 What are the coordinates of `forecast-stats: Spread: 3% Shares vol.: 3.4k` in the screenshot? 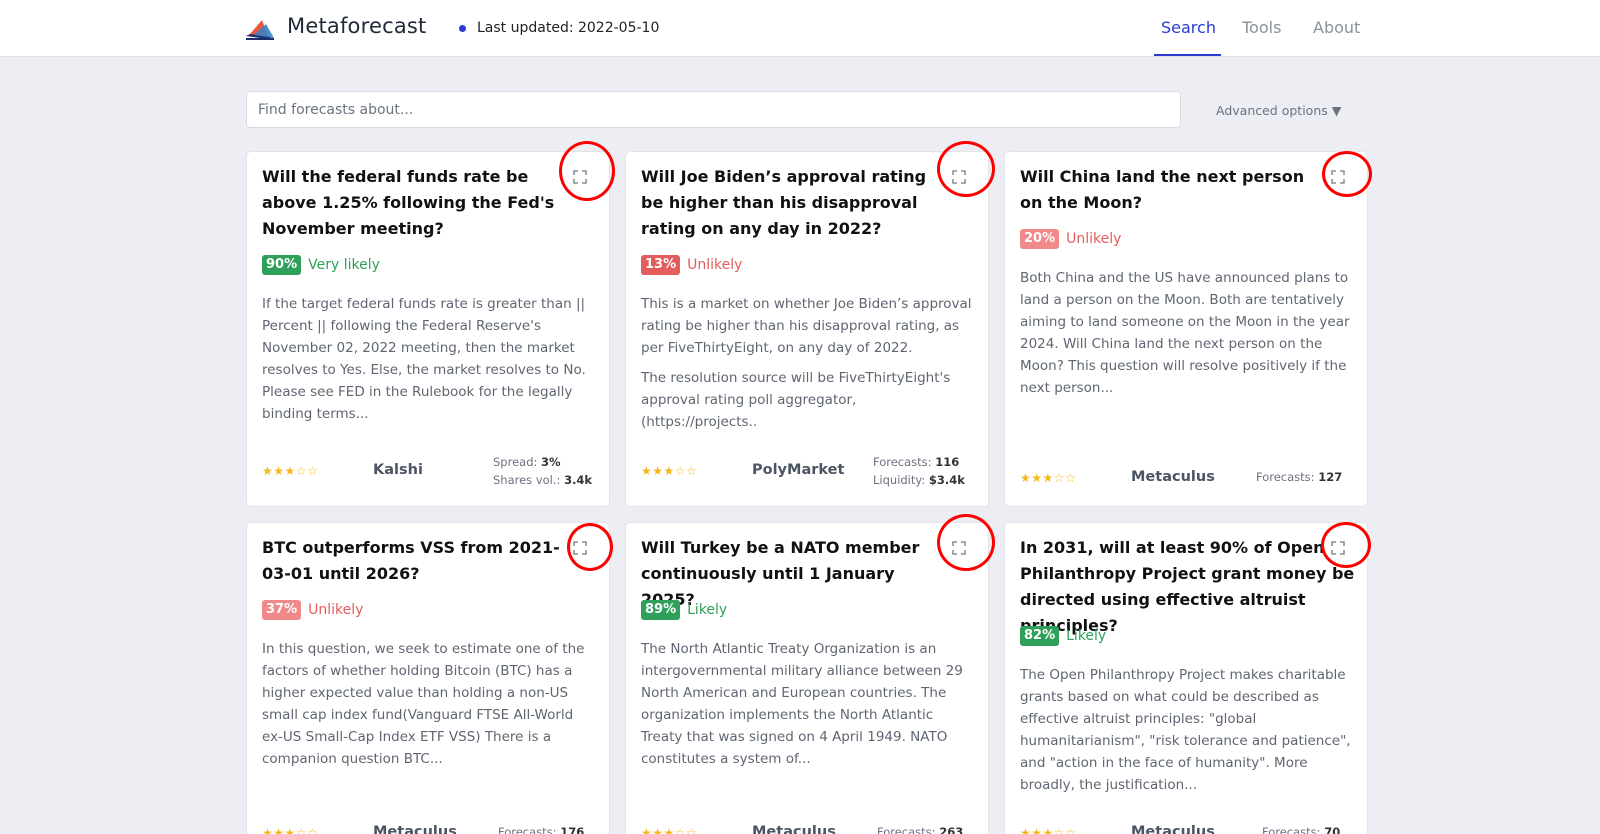 It's located at (542, 471).